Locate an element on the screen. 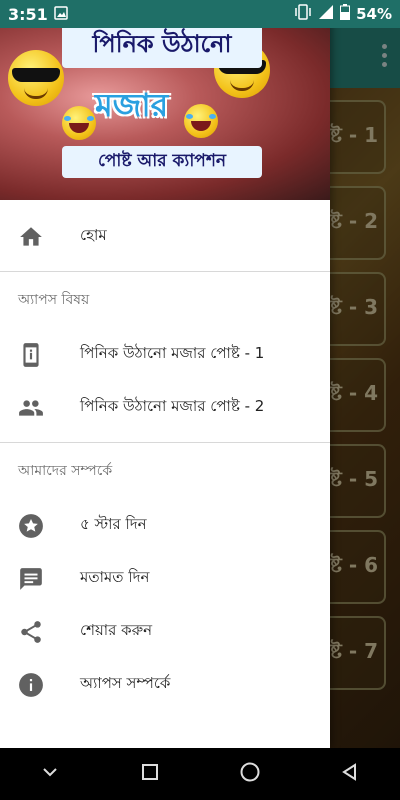 The width and height of the screenshot is (400, 800). feedback-icon is located at coordinates (31, 579).